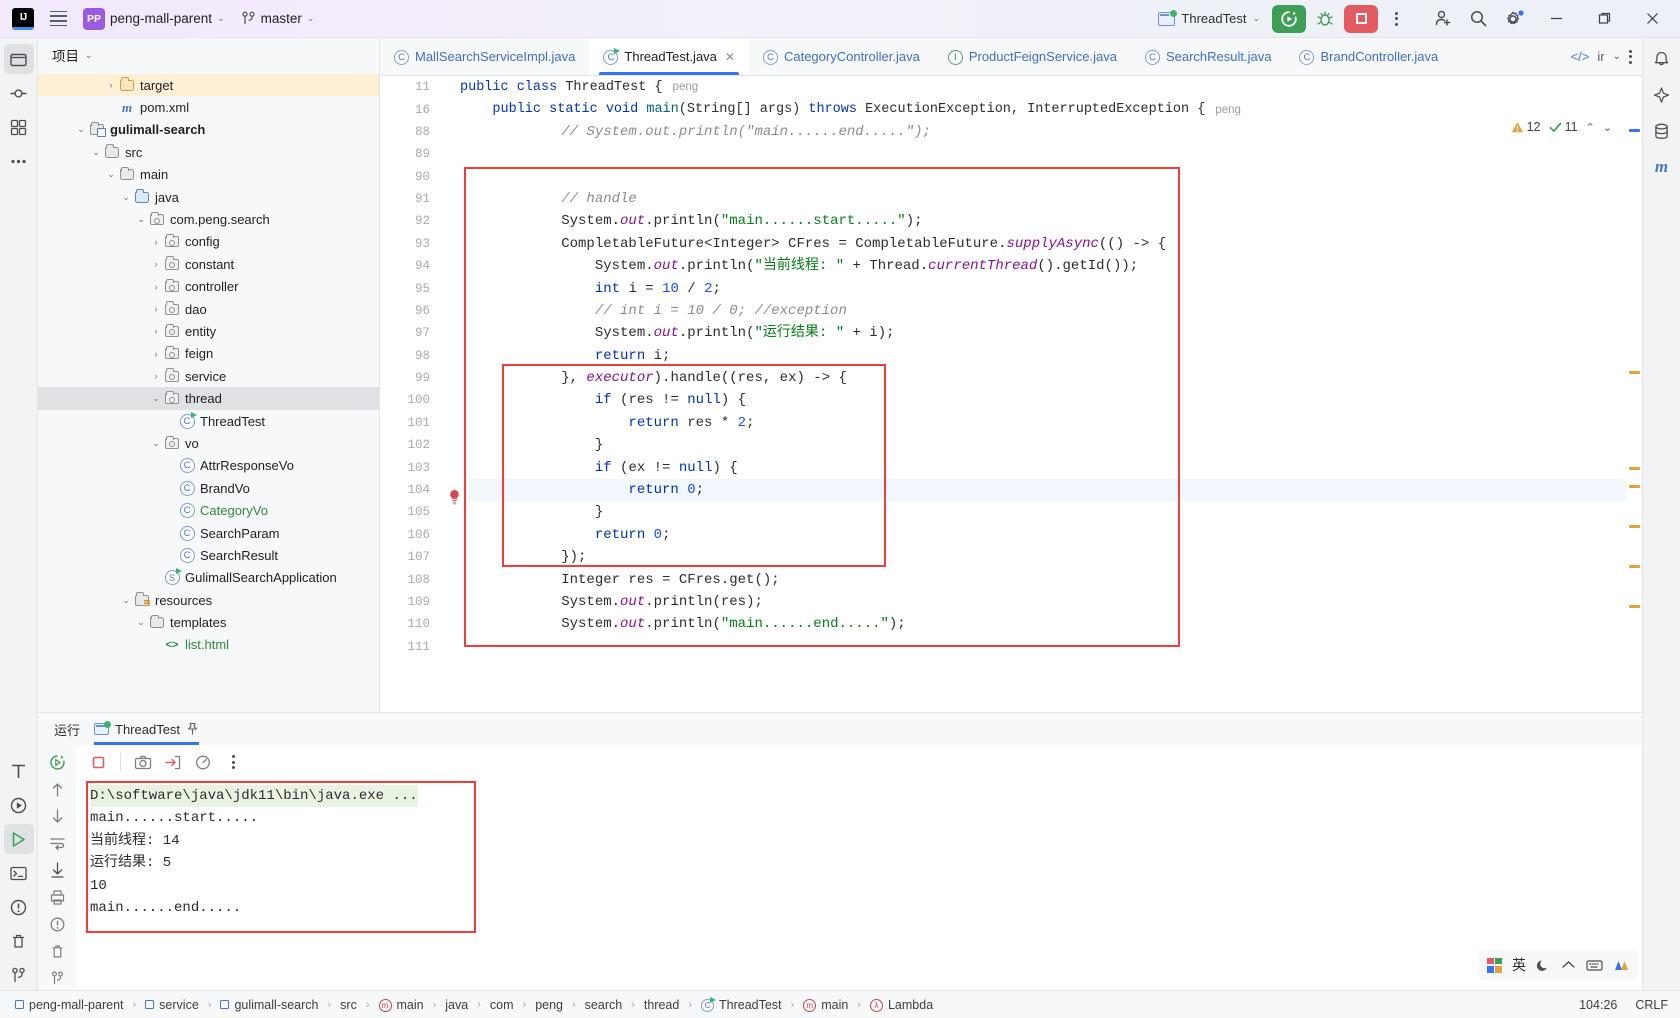  I want to click on editor-tab-searchresult: C SearchResult.java, so click(1208, 56).